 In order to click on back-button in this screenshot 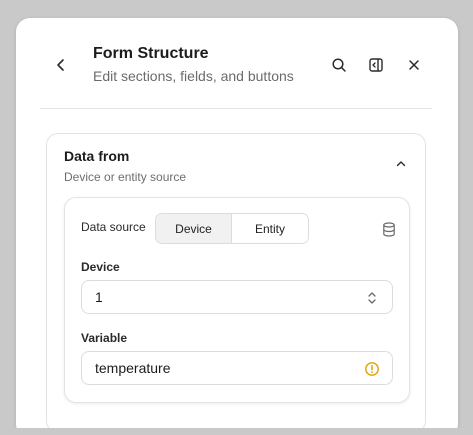, I will do `click(61, 65)`.